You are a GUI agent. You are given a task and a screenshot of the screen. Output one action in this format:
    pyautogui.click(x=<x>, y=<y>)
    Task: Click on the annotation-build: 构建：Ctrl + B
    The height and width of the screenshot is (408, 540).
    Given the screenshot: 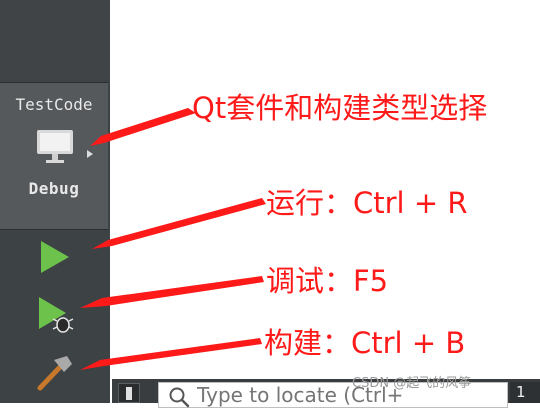 What is the action you would take?
    pyautogui.click(x=365, y=343)
    